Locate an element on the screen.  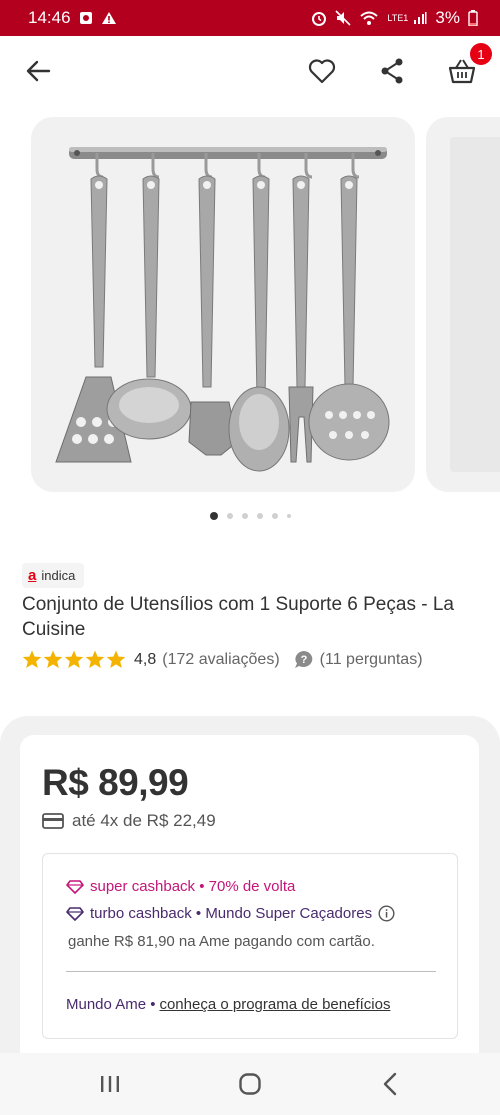
installments-text: até 4x de R$ 22,49 is located at coordinates (144, 820).